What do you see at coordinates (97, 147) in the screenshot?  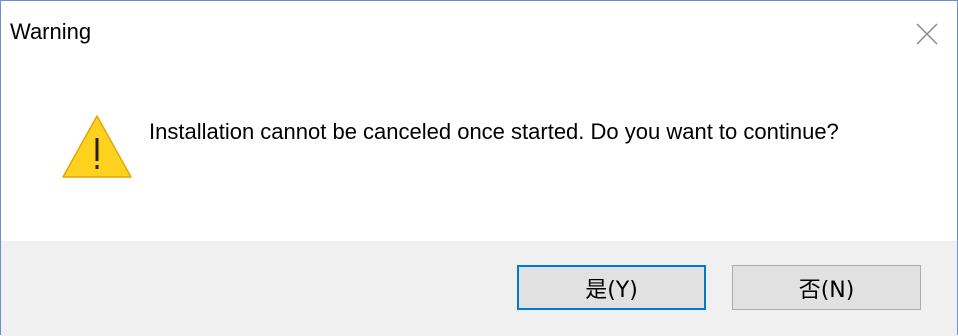 I see `warning-triangle-icon` at bounding box center [97, 147].